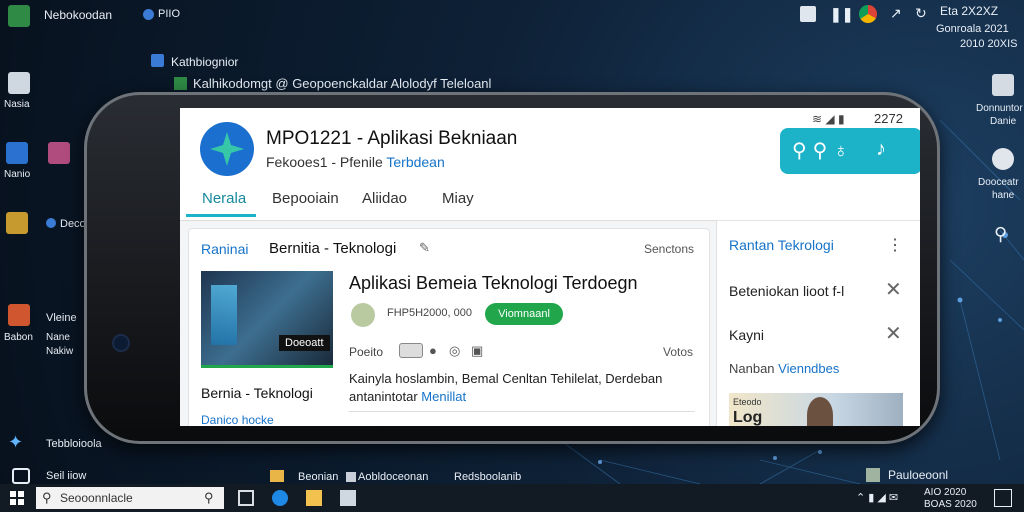  I want to click on votes-label: Votos, so click(678, 352).